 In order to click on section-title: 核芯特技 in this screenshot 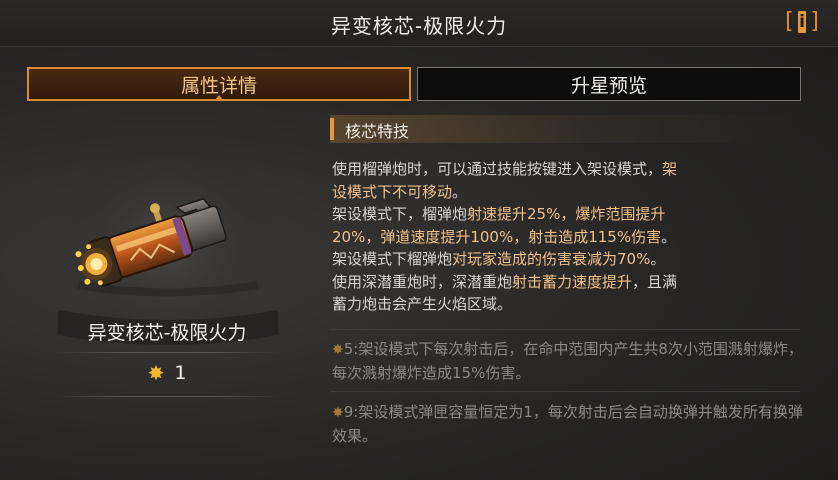, I will do `click(377, 131)`.